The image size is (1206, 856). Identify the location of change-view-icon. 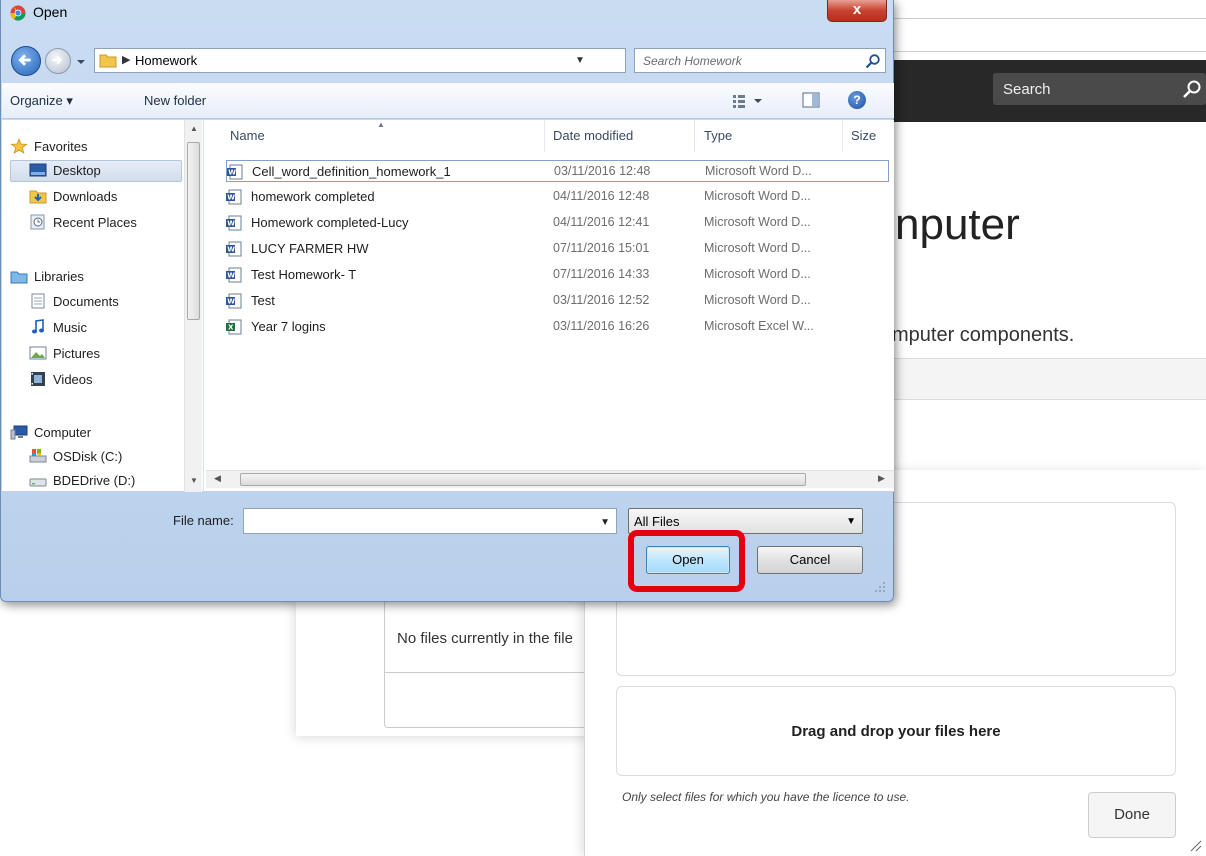
(749, 101).